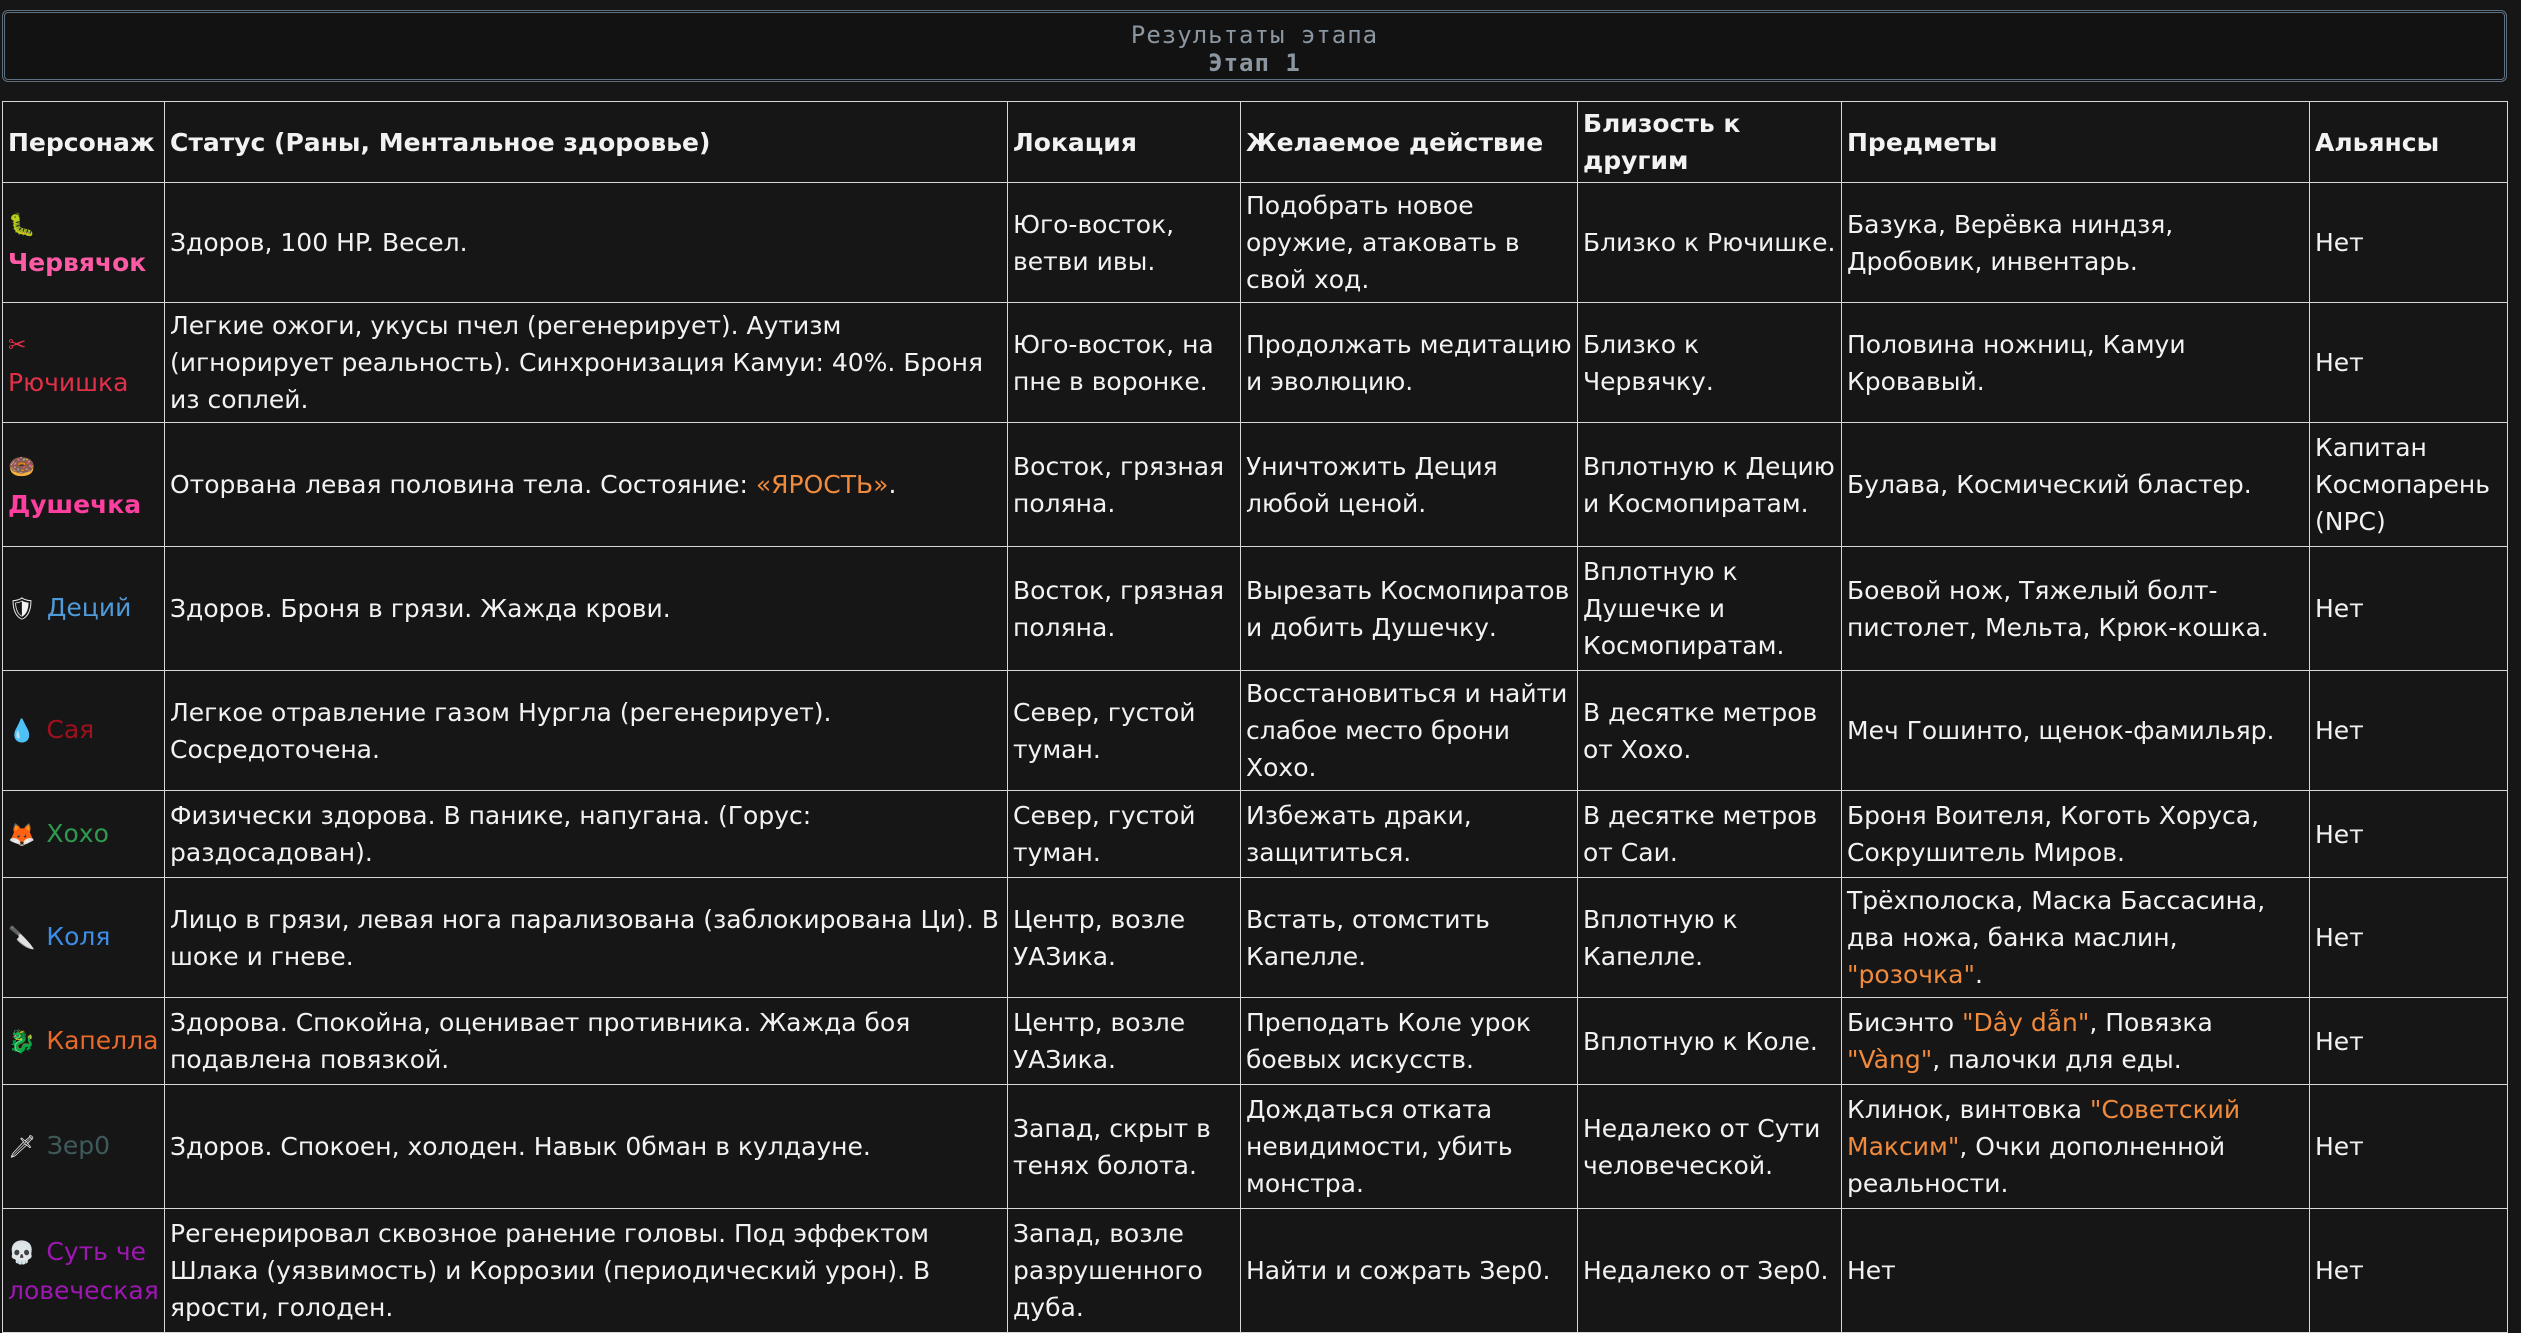 Image resolution: width=2521 pixels, height=1333 pixels. I want to click on column-header-proximity: Близость к другим, so click(1709, 142).